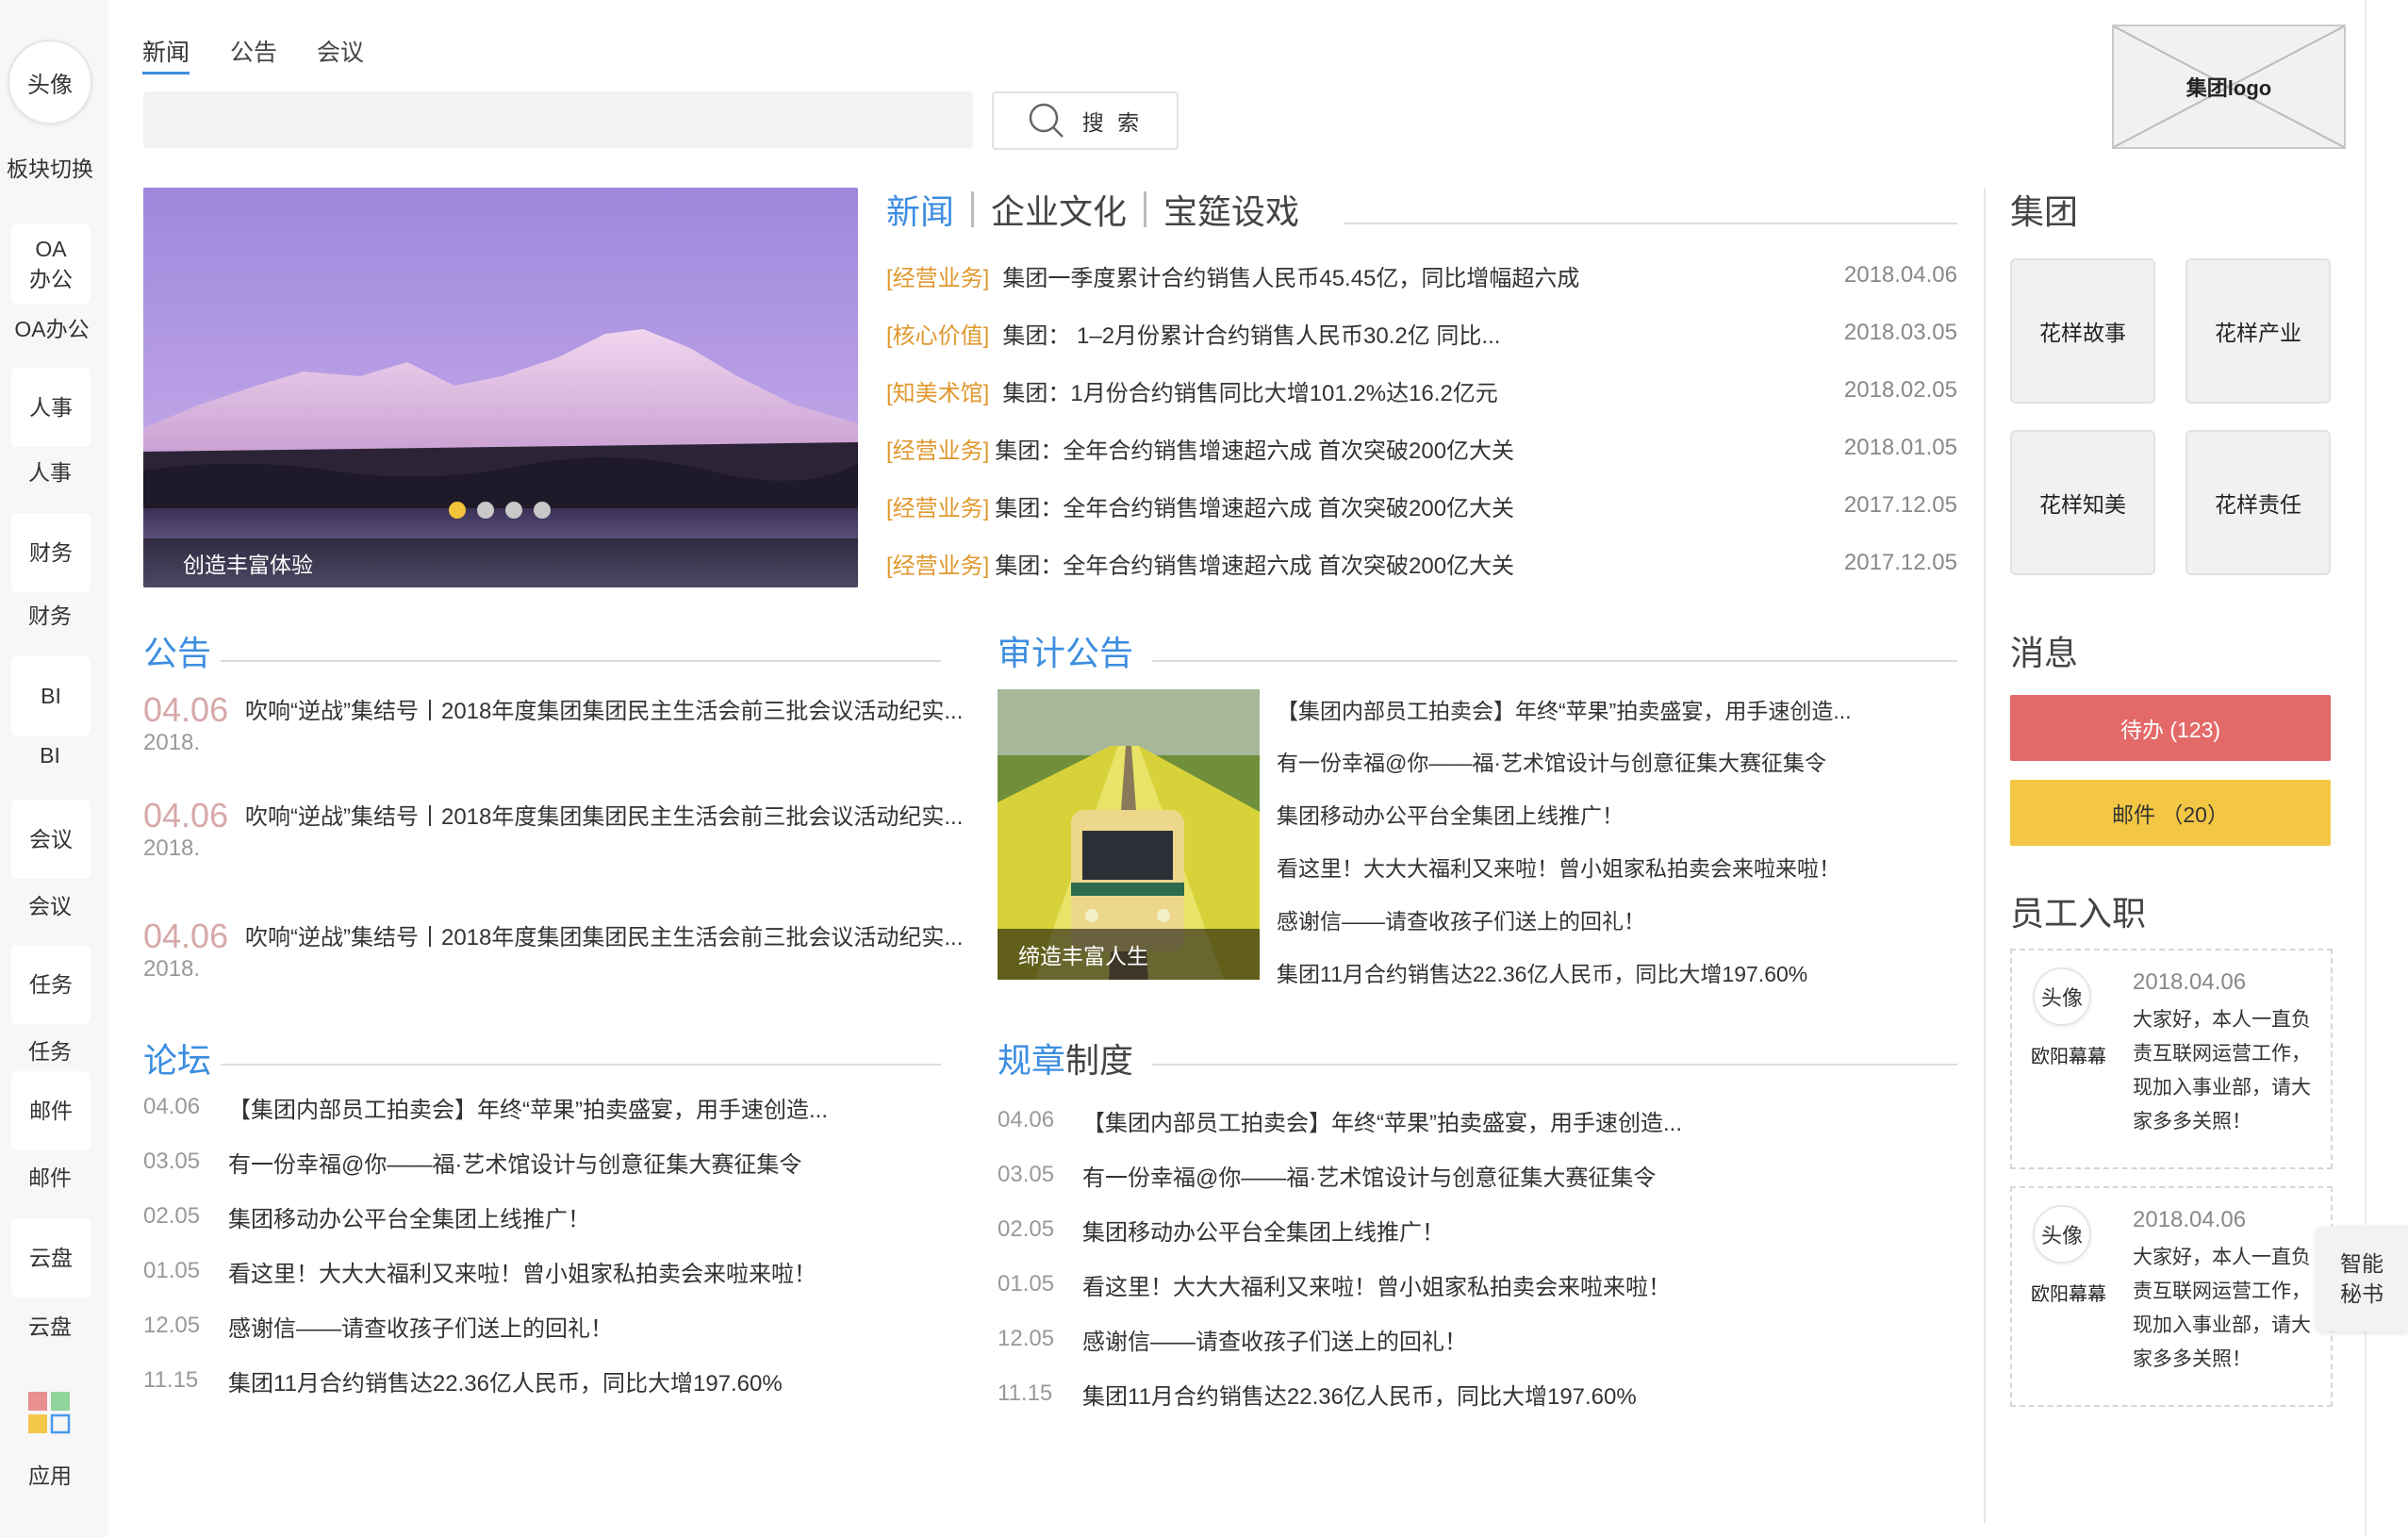  What do you see at coordinates (485, 1380) in the screenshot?
I see `forum-item: 11.15 集团11月合约销售达22.36亿人民币，同比大增197.60%` at bounding box center [485, 1380].